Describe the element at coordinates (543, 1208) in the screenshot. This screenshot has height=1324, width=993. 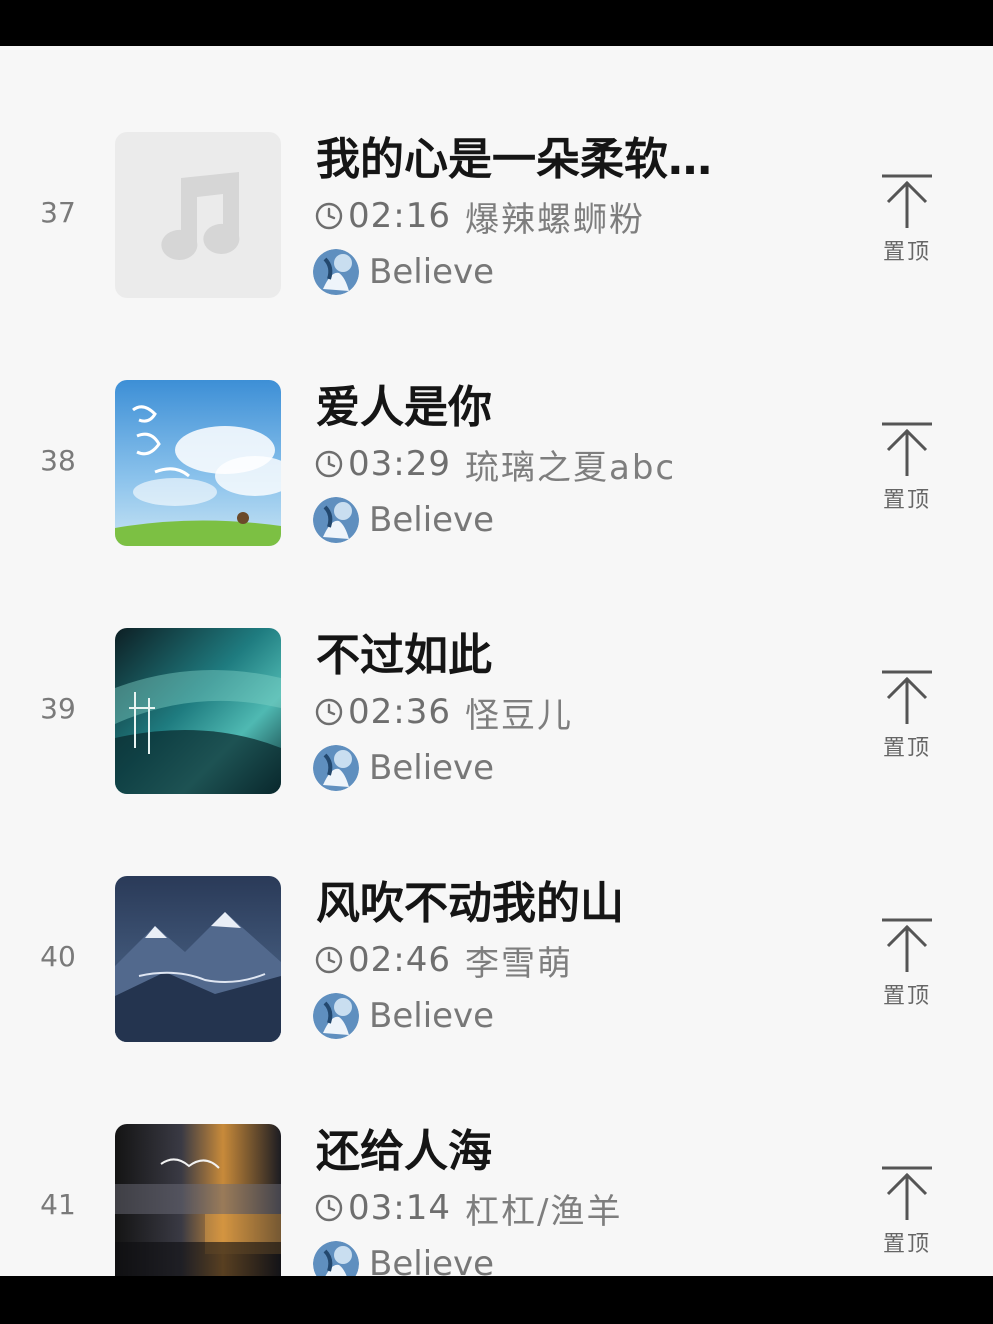
I see `song-artist: 杠杠/渔羊` at that location.